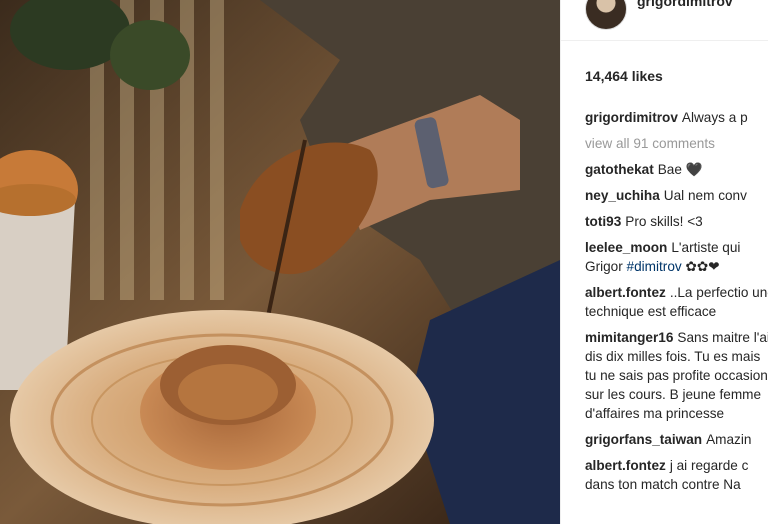 The image size is (768, 524). What do you see at coordinates (685, 4) in the screenshot?
I see `post-username: grigordimitrov` at bounding box center [685, 4].